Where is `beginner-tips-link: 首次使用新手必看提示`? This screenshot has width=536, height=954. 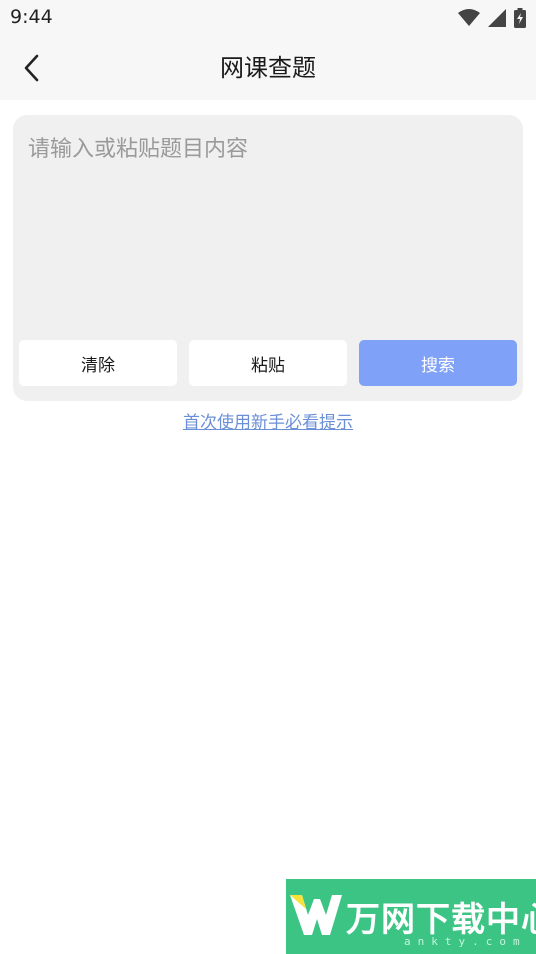
beginner-tips-link: 首次使用新手必看提示 is located at coordinates (268, 420).